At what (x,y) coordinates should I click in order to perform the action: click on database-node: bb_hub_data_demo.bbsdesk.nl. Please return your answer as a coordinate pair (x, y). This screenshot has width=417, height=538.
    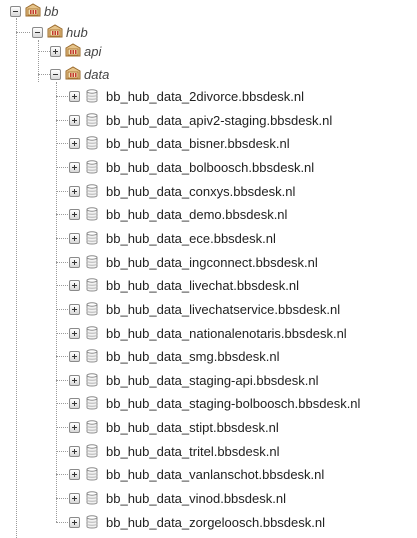
    Looking at the image, I should click on (178, 214).